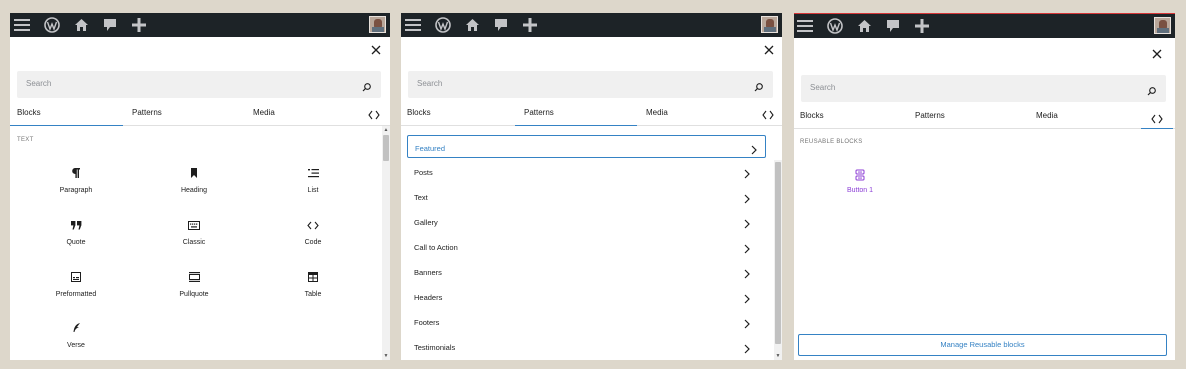 Image resolution: width=1186 pixels, height=369 pixels. Describe the element at coordinates (860, 190) in the screenshot. I see `reusable-block-label: Button 1` at that location.